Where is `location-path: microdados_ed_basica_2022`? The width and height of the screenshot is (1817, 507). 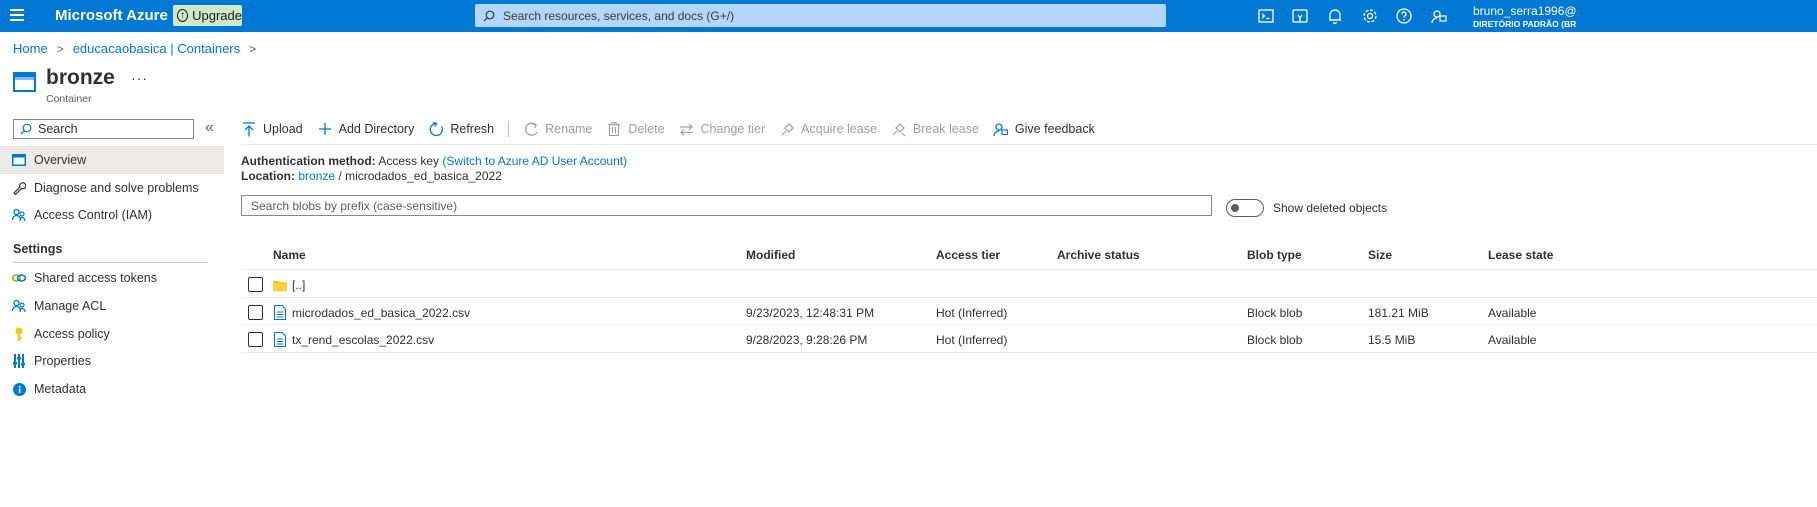 location-path: microdados_ed_basica_2022 is located at coordinates (423, 176).